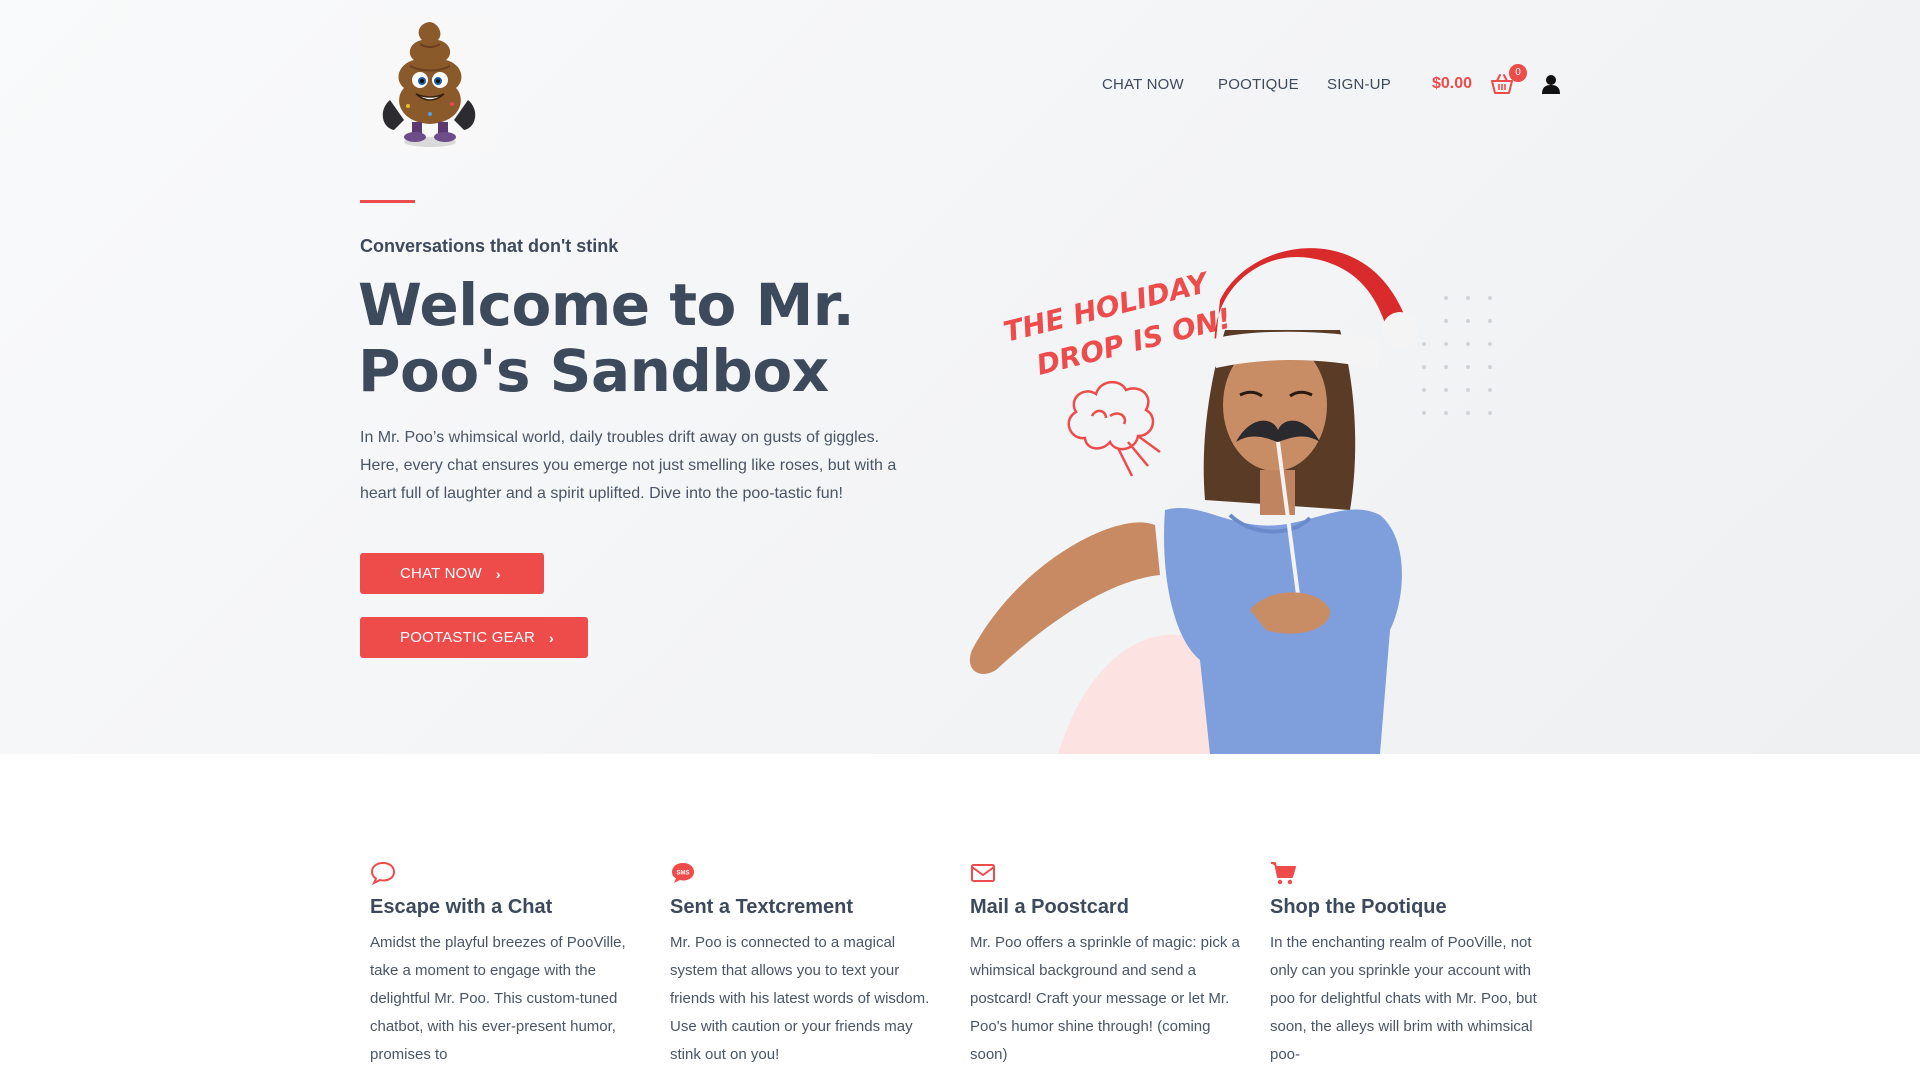 The height and width of the screenshot is (1080, 1920). I want to click on feature-title: Sent a Textcrement, so click(762, 907).